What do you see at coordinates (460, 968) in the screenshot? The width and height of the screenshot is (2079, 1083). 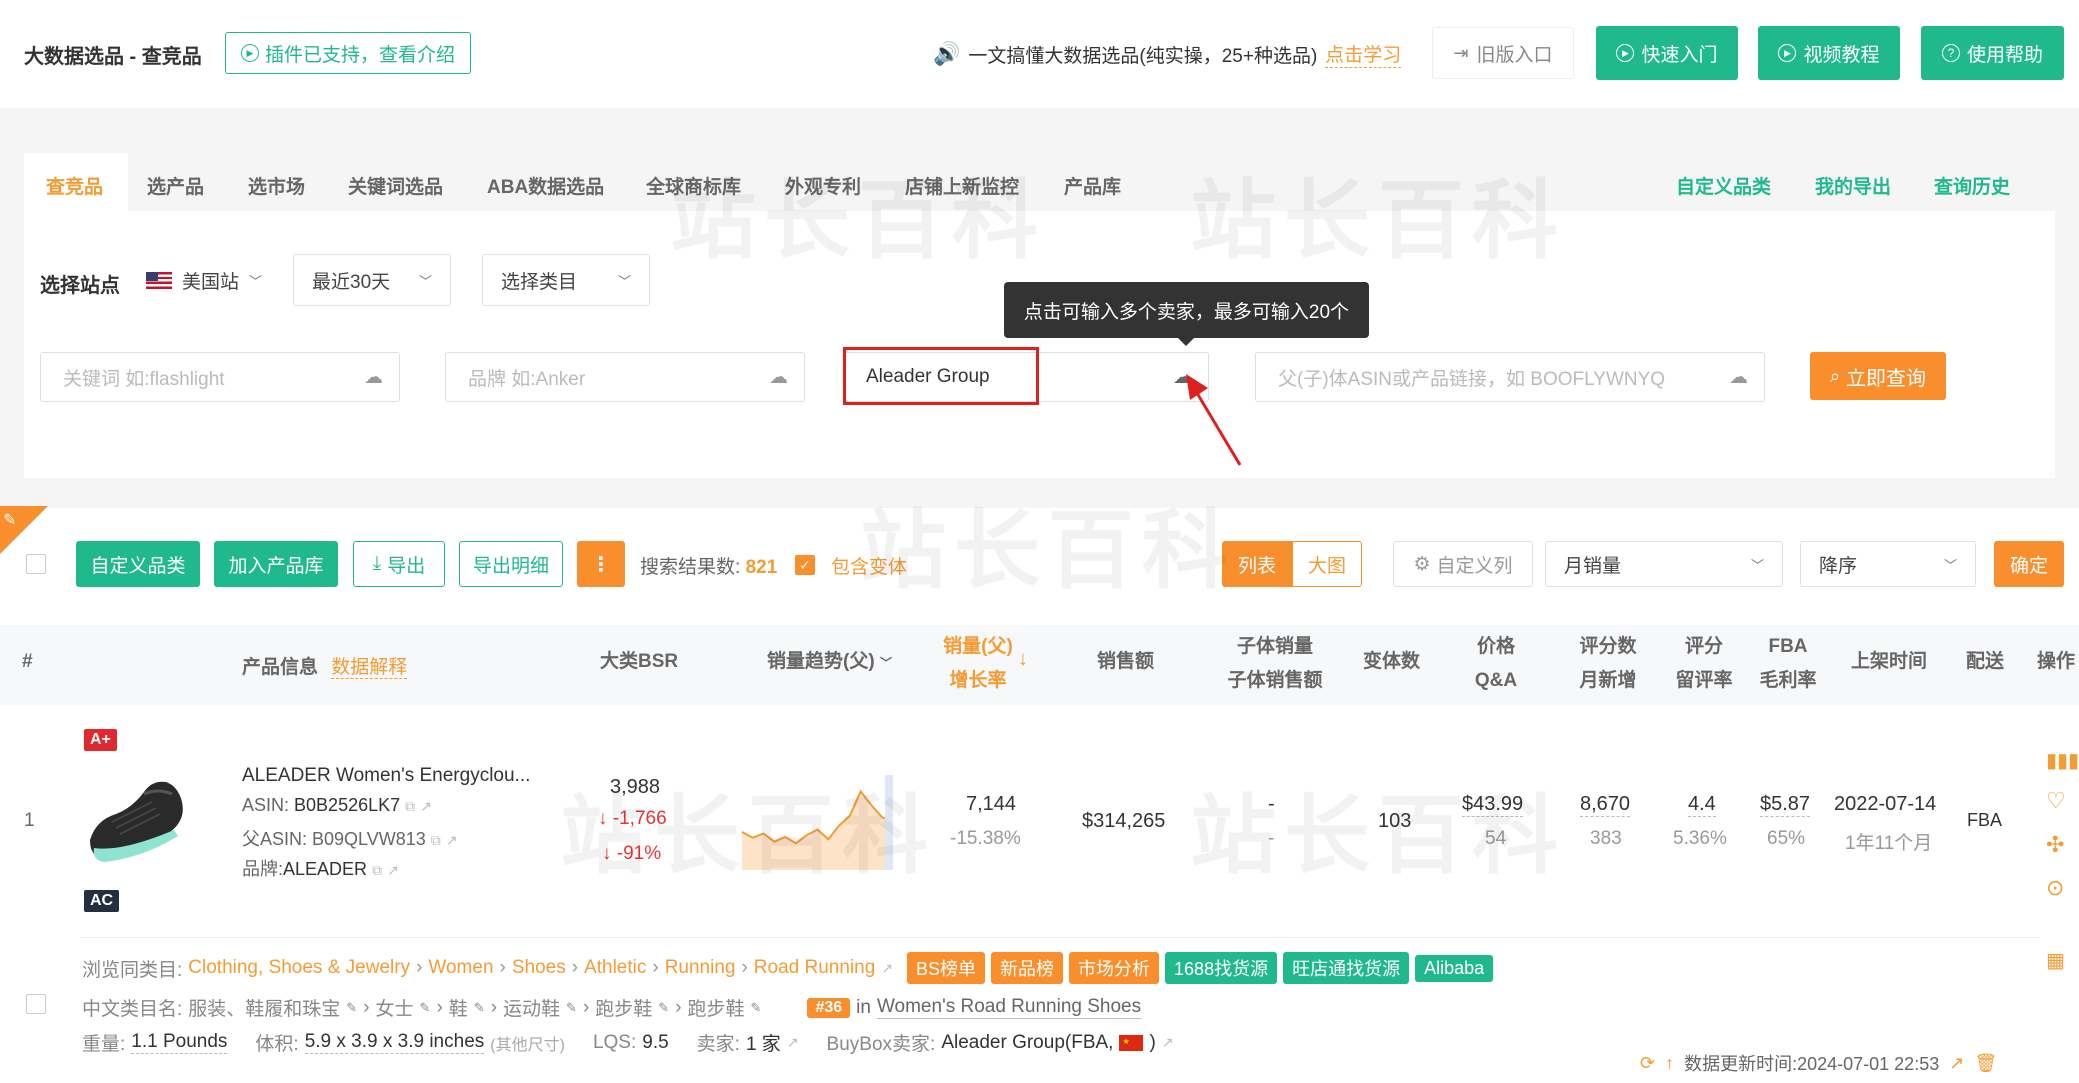 I see `browse-path-1: Women` at bounding box center [460, 968].